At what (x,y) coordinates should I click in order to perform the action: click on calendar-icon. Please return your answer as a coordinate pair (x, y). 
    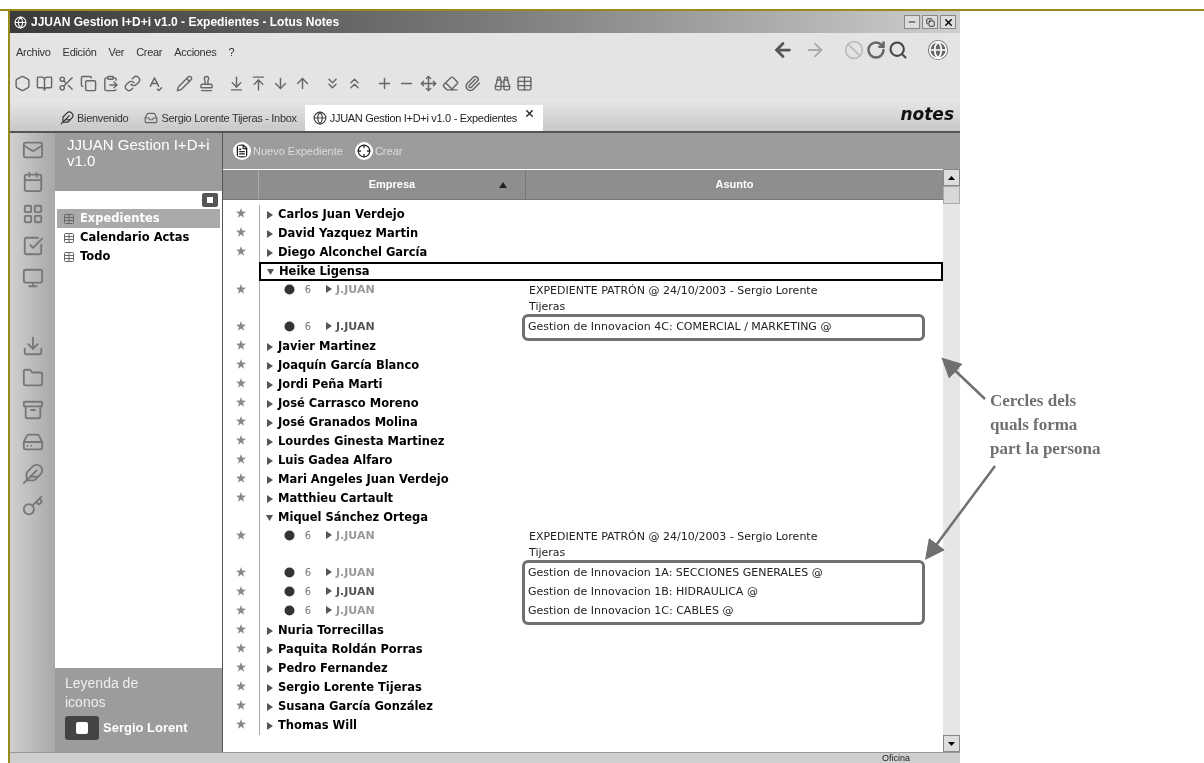
    Looking at the image, I should click on (32, 182).